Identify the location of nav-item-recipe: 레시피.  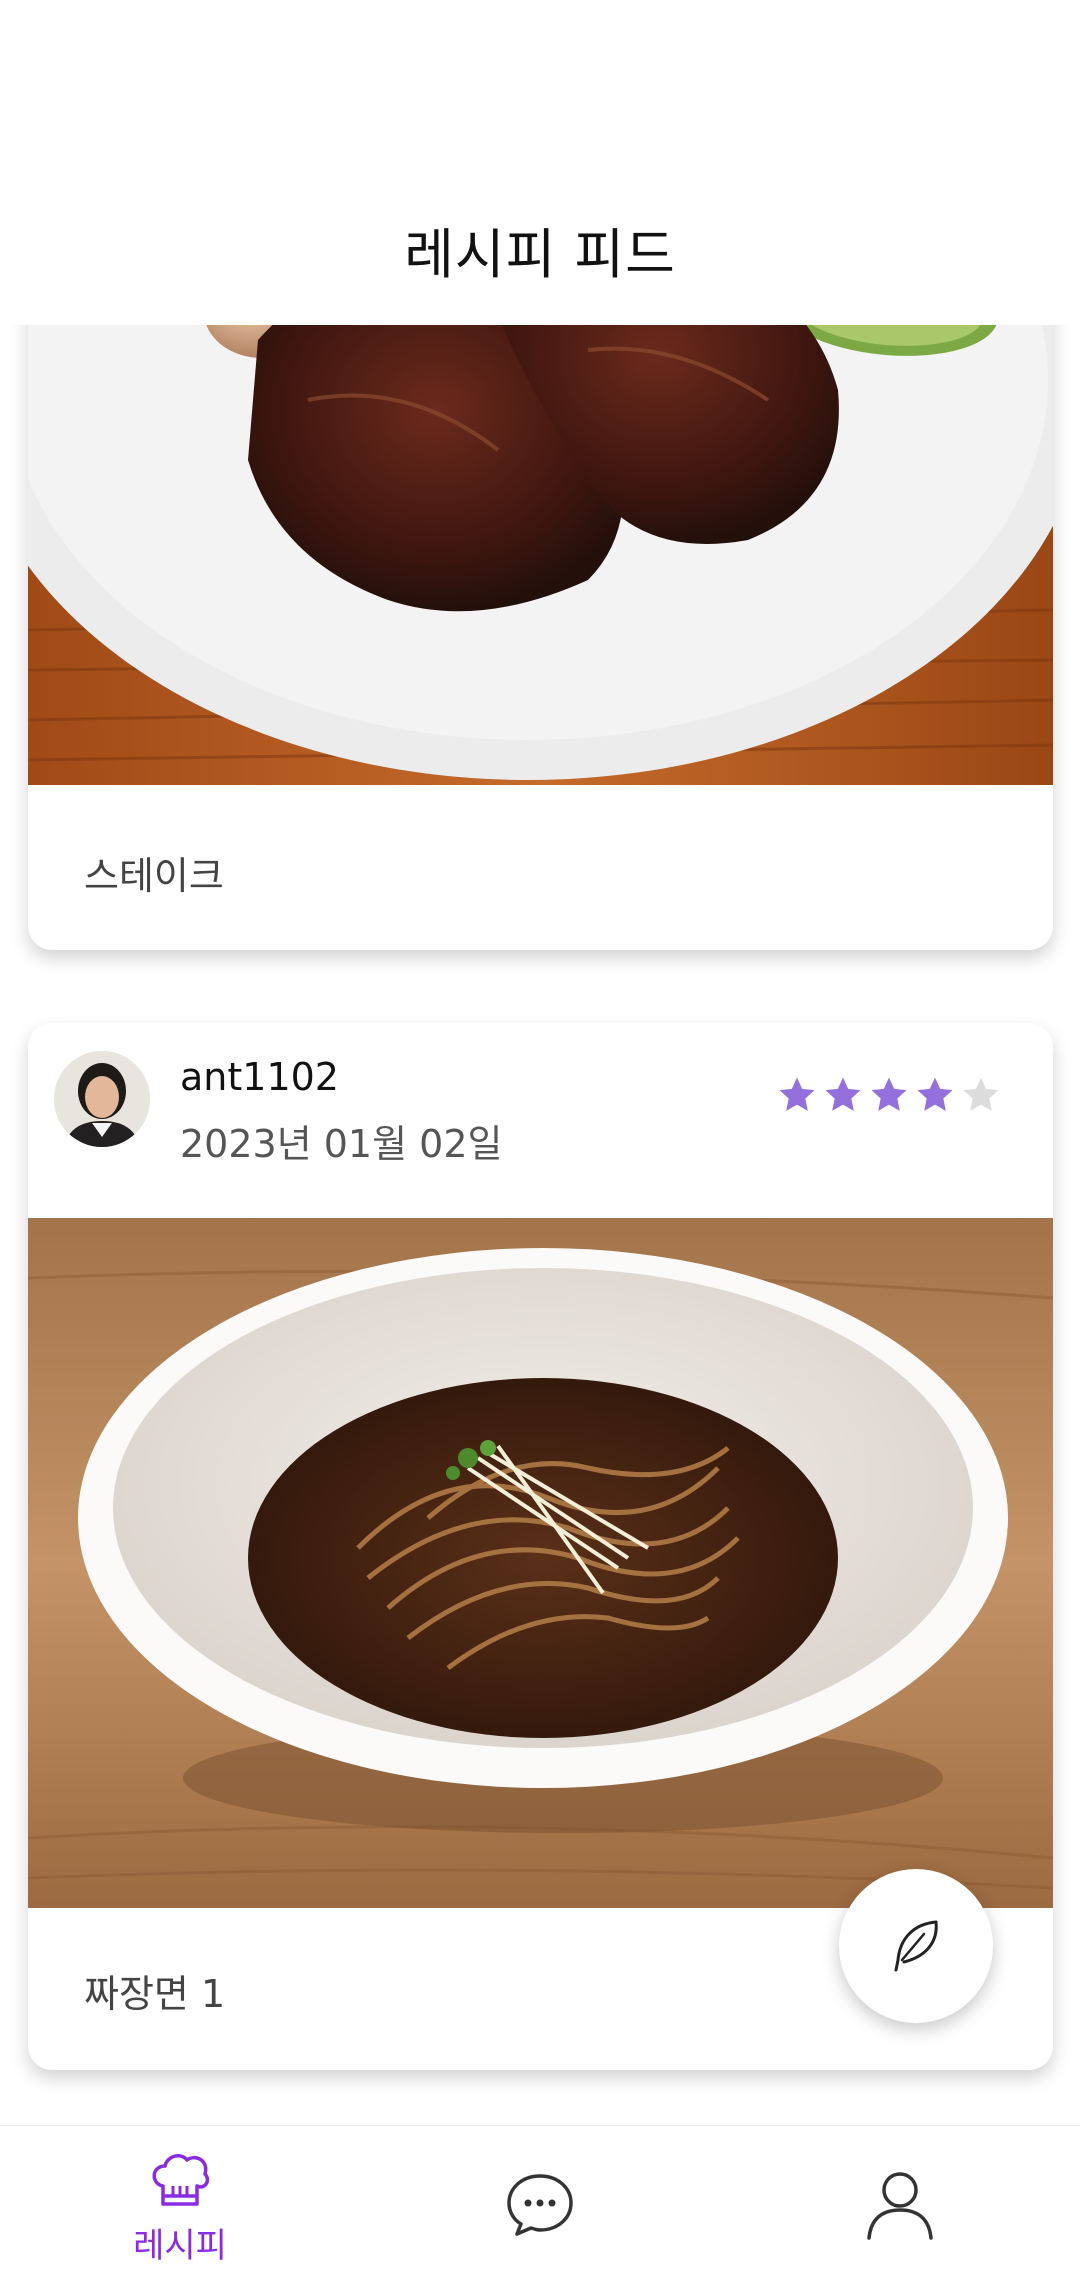
(180, 2203).